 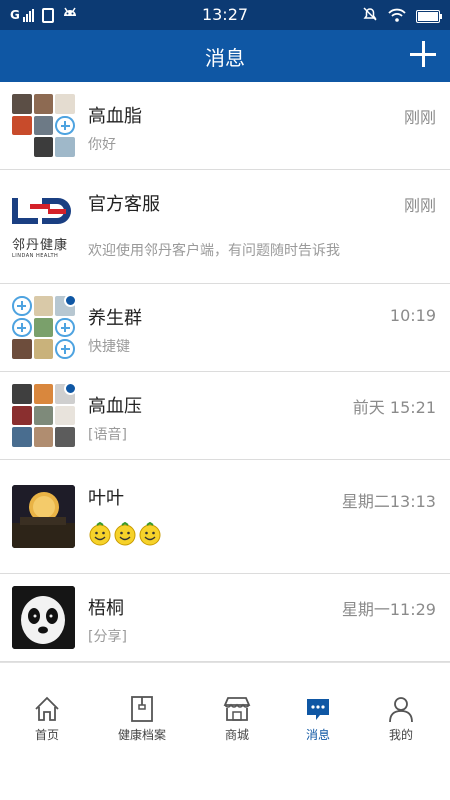 I want to click on tab-shop: 商城, so click(x=237, y=719).